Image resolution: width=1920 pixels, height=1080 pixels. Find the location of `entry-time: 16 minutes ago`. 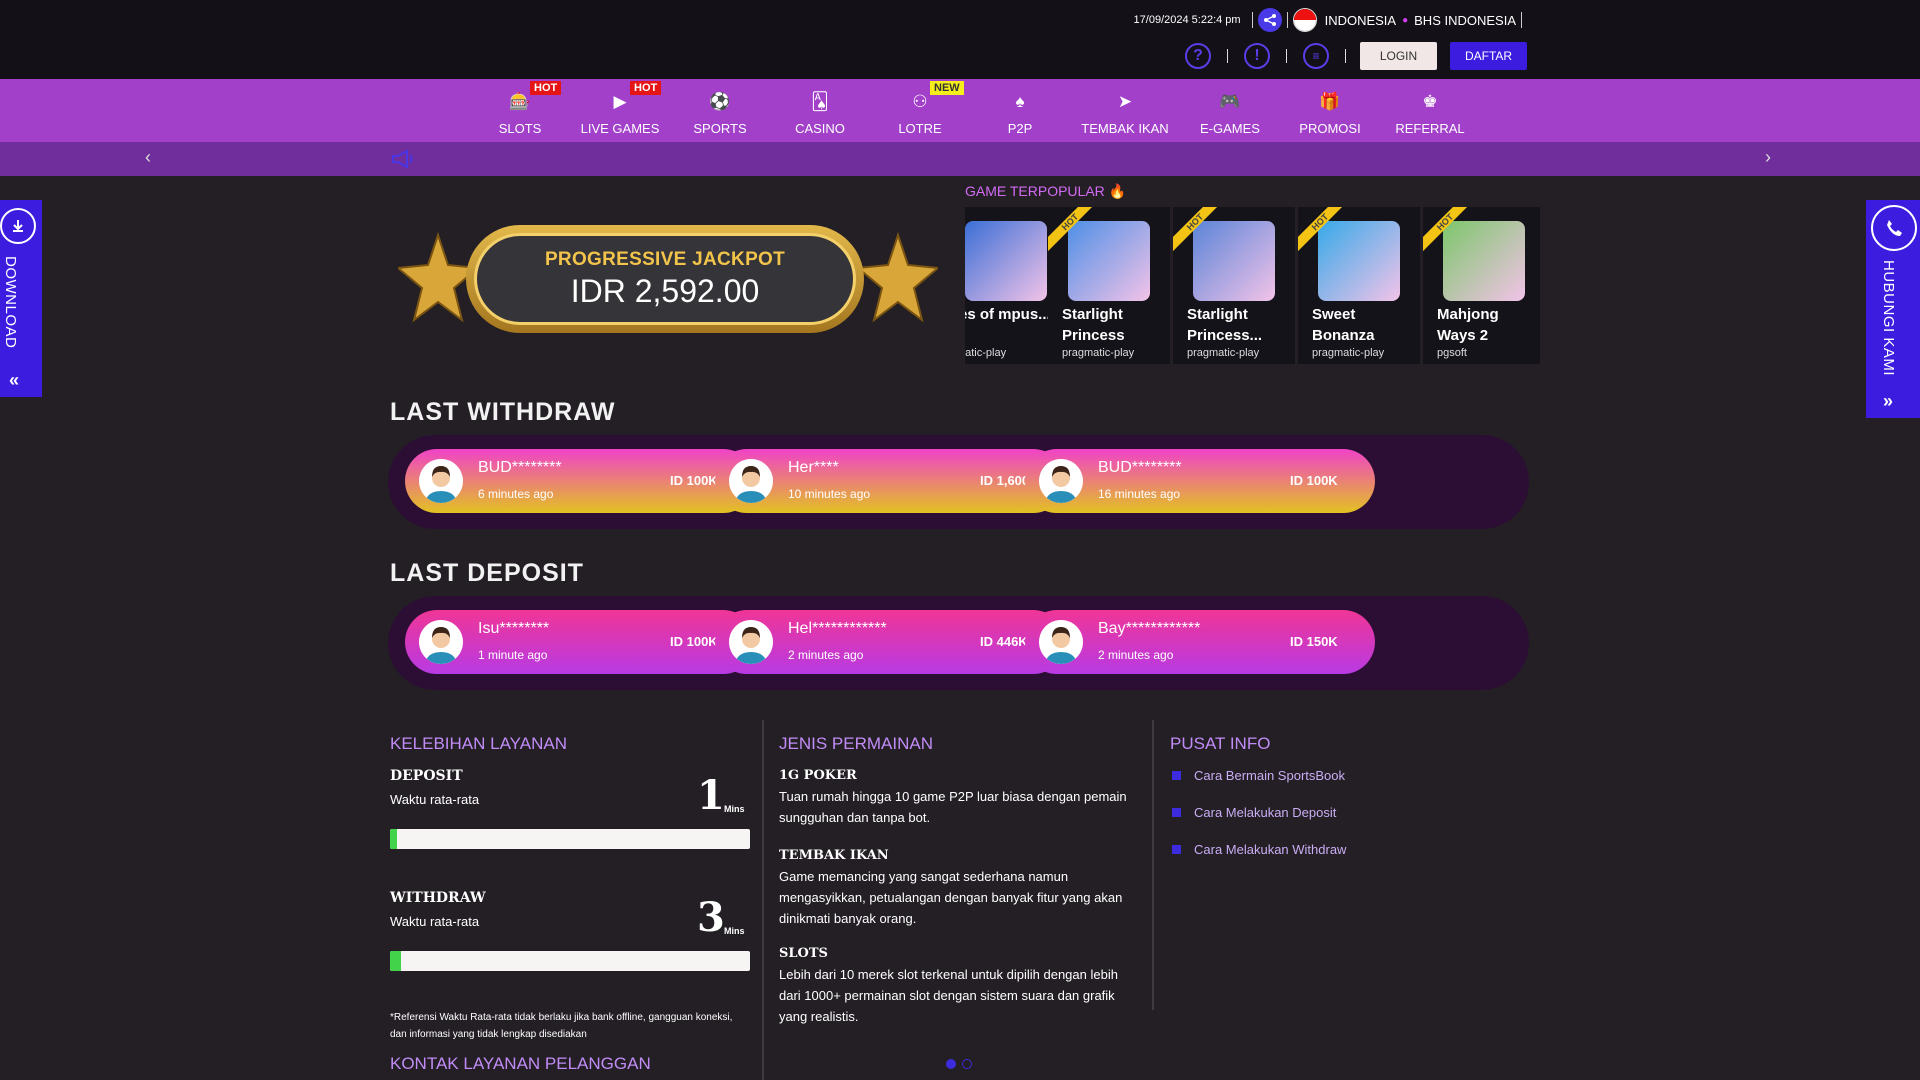

entry-time: 16 minutes ago is located at coordinates (1139, 494).